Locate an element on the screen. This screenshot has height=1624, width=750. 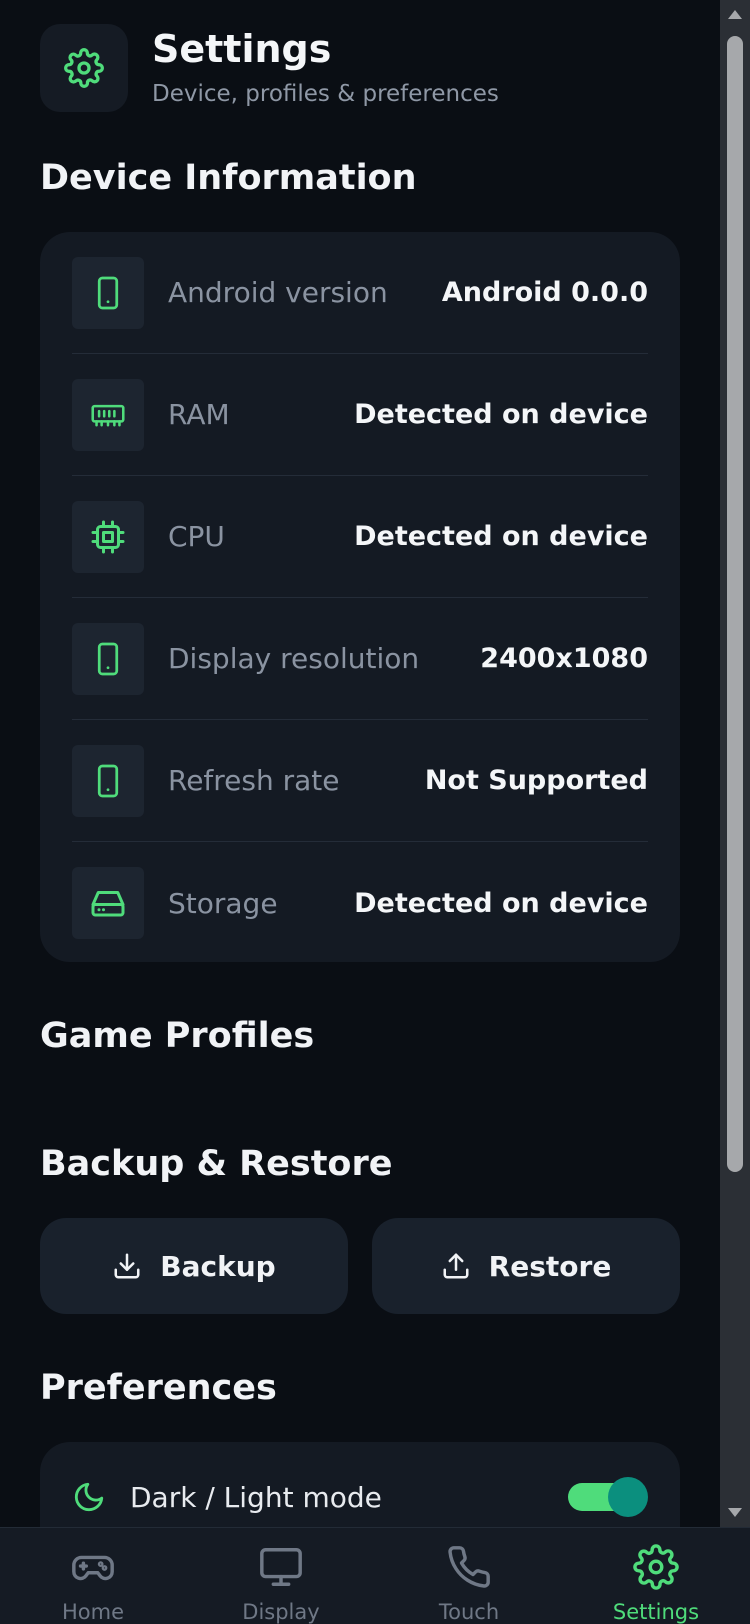
section-title-game-profiles: Game Profiles is located at coordinates (177, 1036).